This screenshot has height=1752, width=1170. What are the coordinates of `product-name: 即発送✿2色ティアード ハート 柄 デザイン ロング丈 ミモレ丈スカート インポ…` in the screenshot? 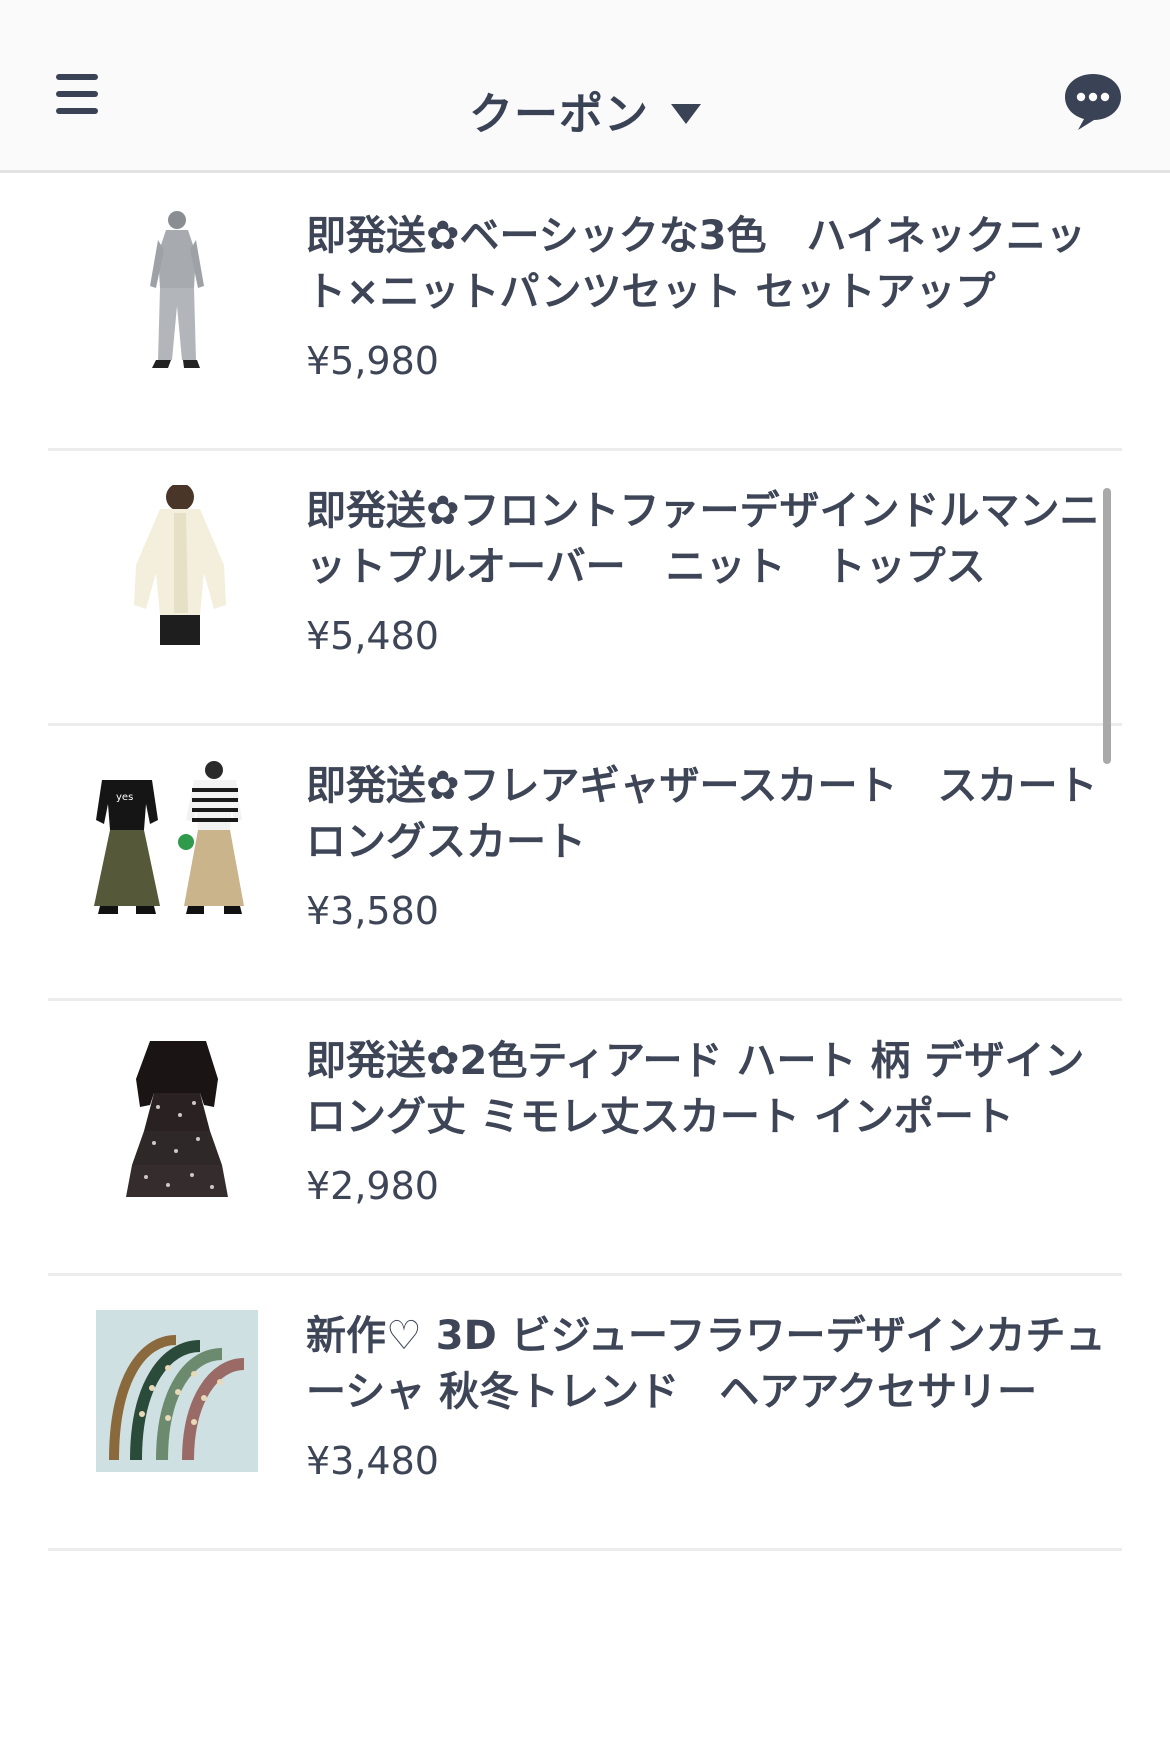 It's located at (695, 1089).